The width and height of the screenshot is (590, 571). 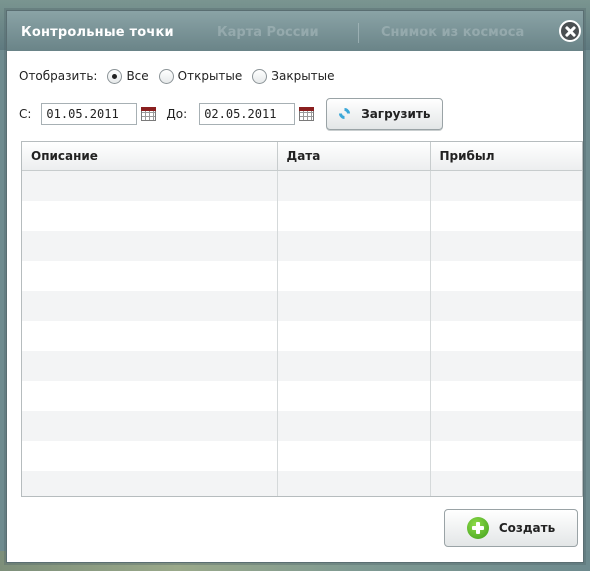 I want to click on to-date-input, so click(x=247, y=114).